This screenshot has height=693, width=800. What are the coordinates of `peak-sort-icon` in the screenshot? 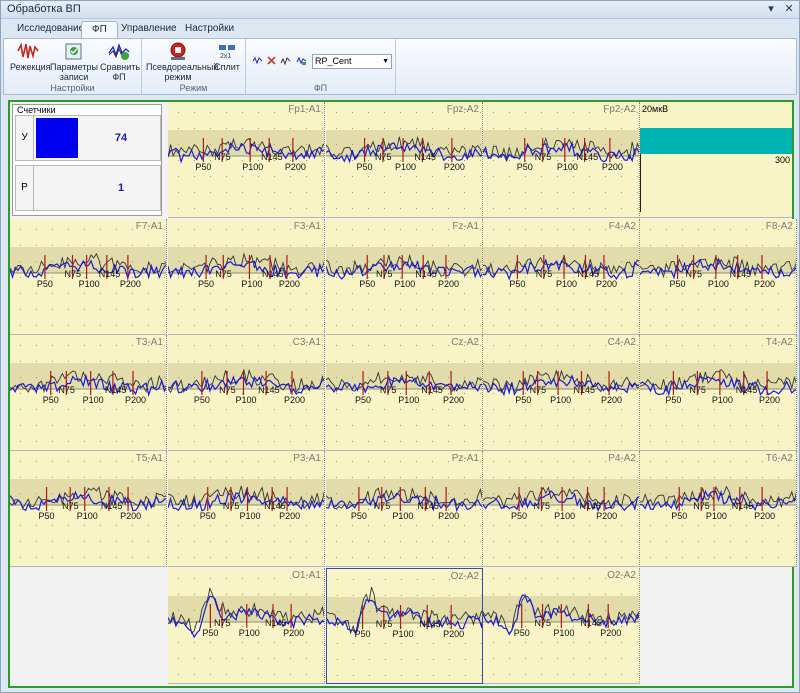 It's located at (301, 60).